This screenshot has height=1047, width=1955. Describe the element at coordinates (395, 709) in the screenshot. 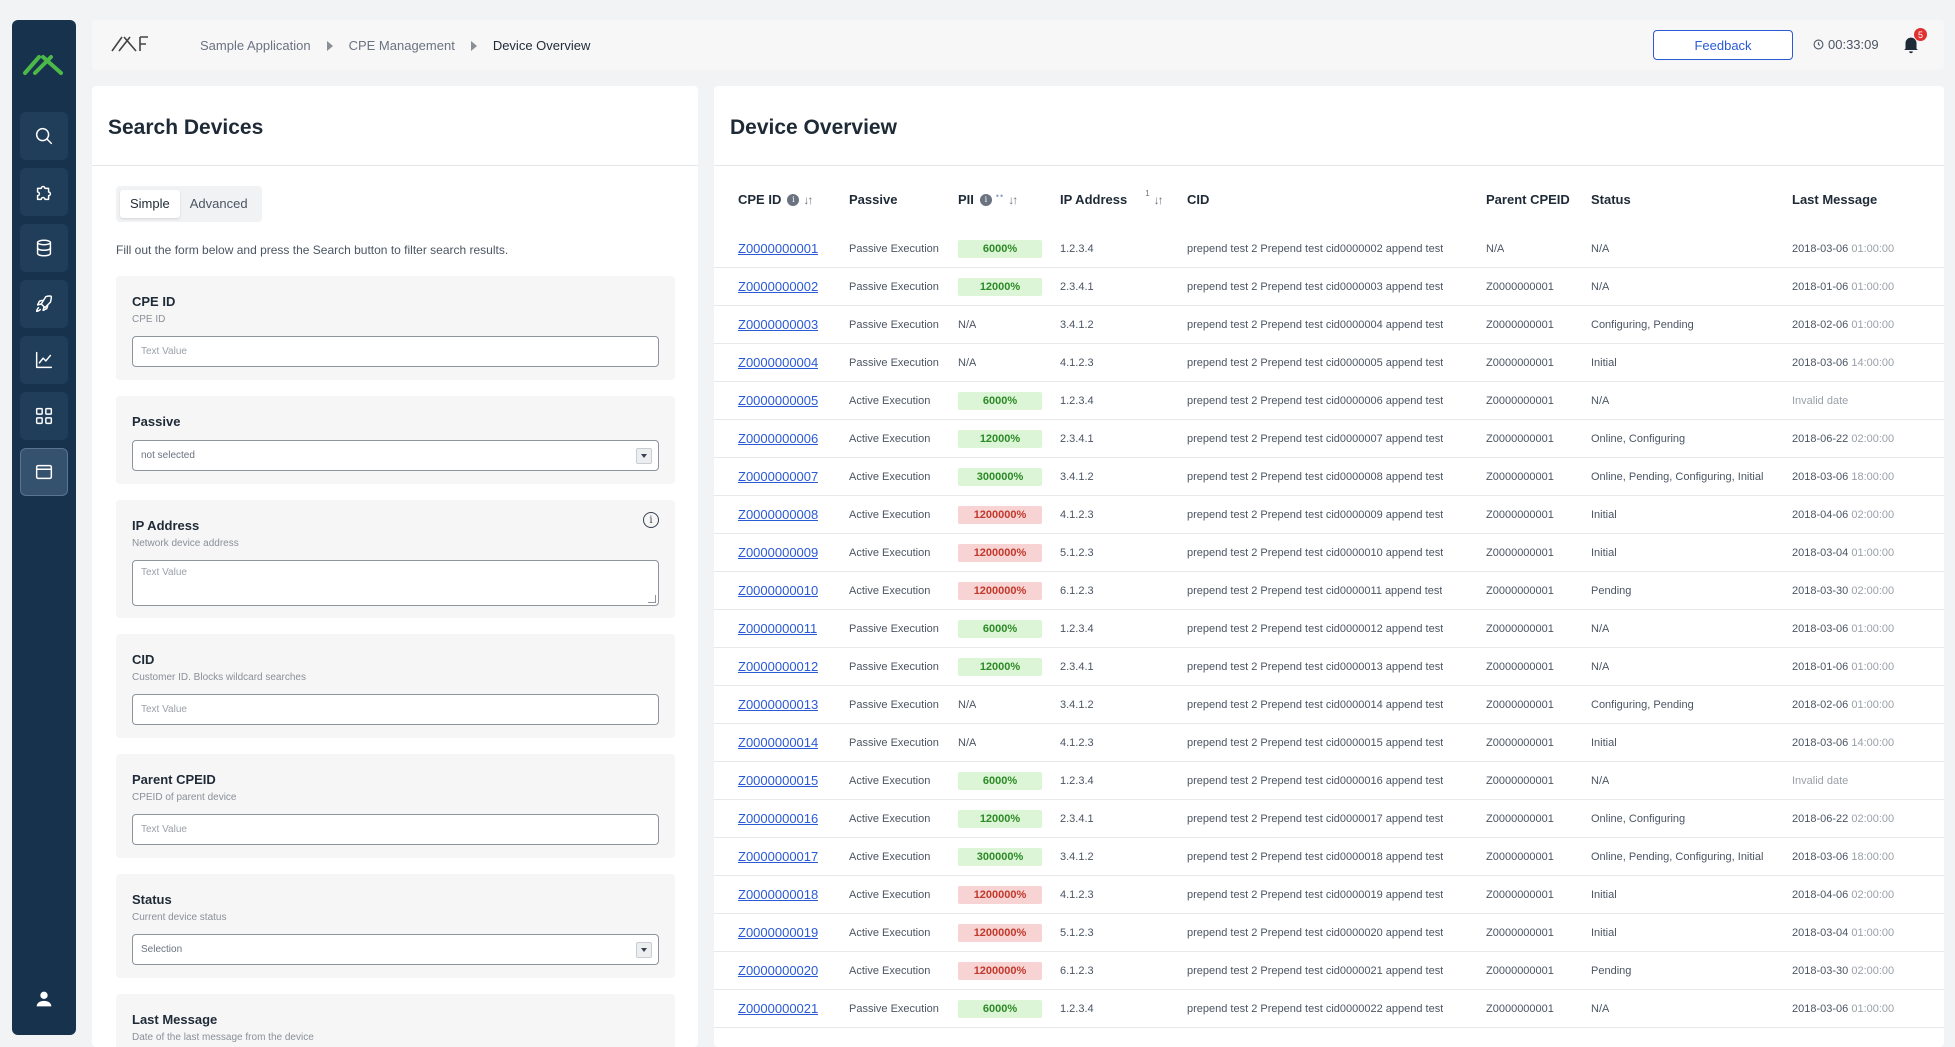

I see `cid-input: Text Value` at that location.